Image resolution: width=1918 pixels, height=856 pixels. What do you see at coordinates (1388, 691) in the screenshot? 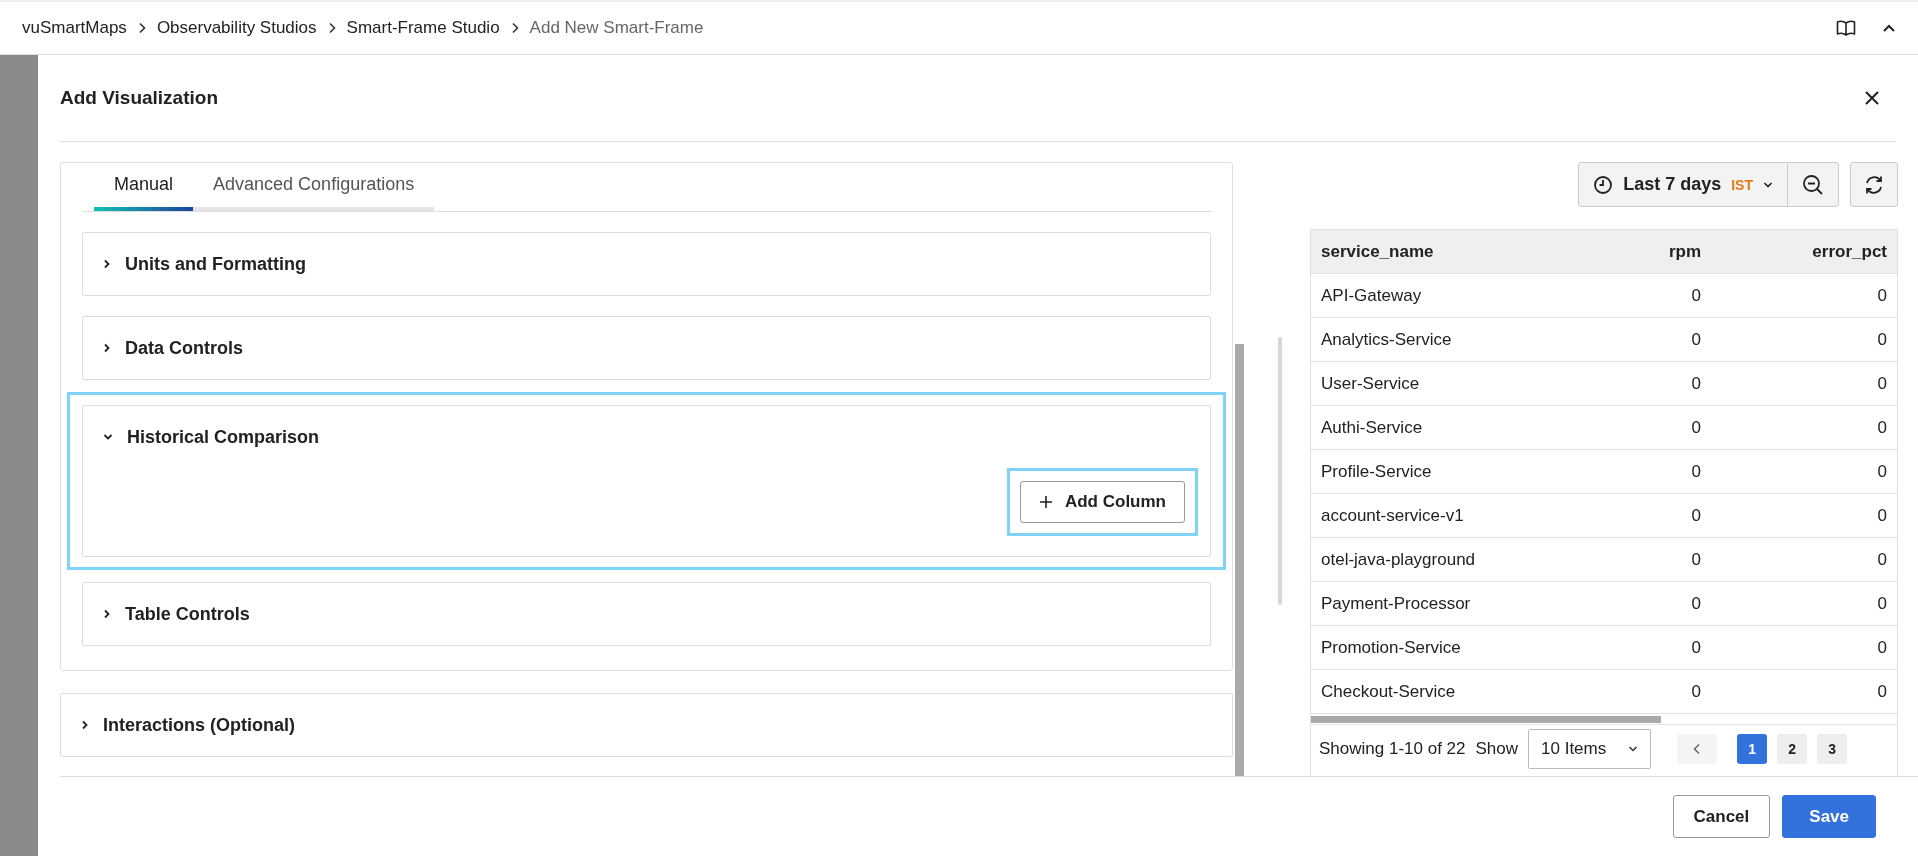
I see `table-cell-text: Checkout-Service` at bounding box center [1388, 691].